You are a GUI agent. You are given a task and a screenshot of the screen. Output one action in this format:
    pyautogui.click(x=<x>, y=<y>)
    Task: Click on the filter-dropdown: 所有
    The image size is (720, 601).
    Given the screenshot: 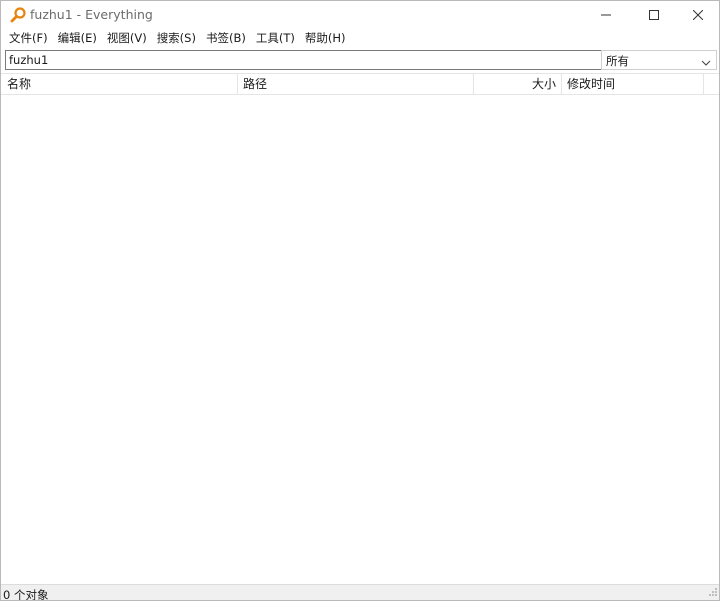 What is the action you would take?
    pyautogui.click(x=659, y=60)
    